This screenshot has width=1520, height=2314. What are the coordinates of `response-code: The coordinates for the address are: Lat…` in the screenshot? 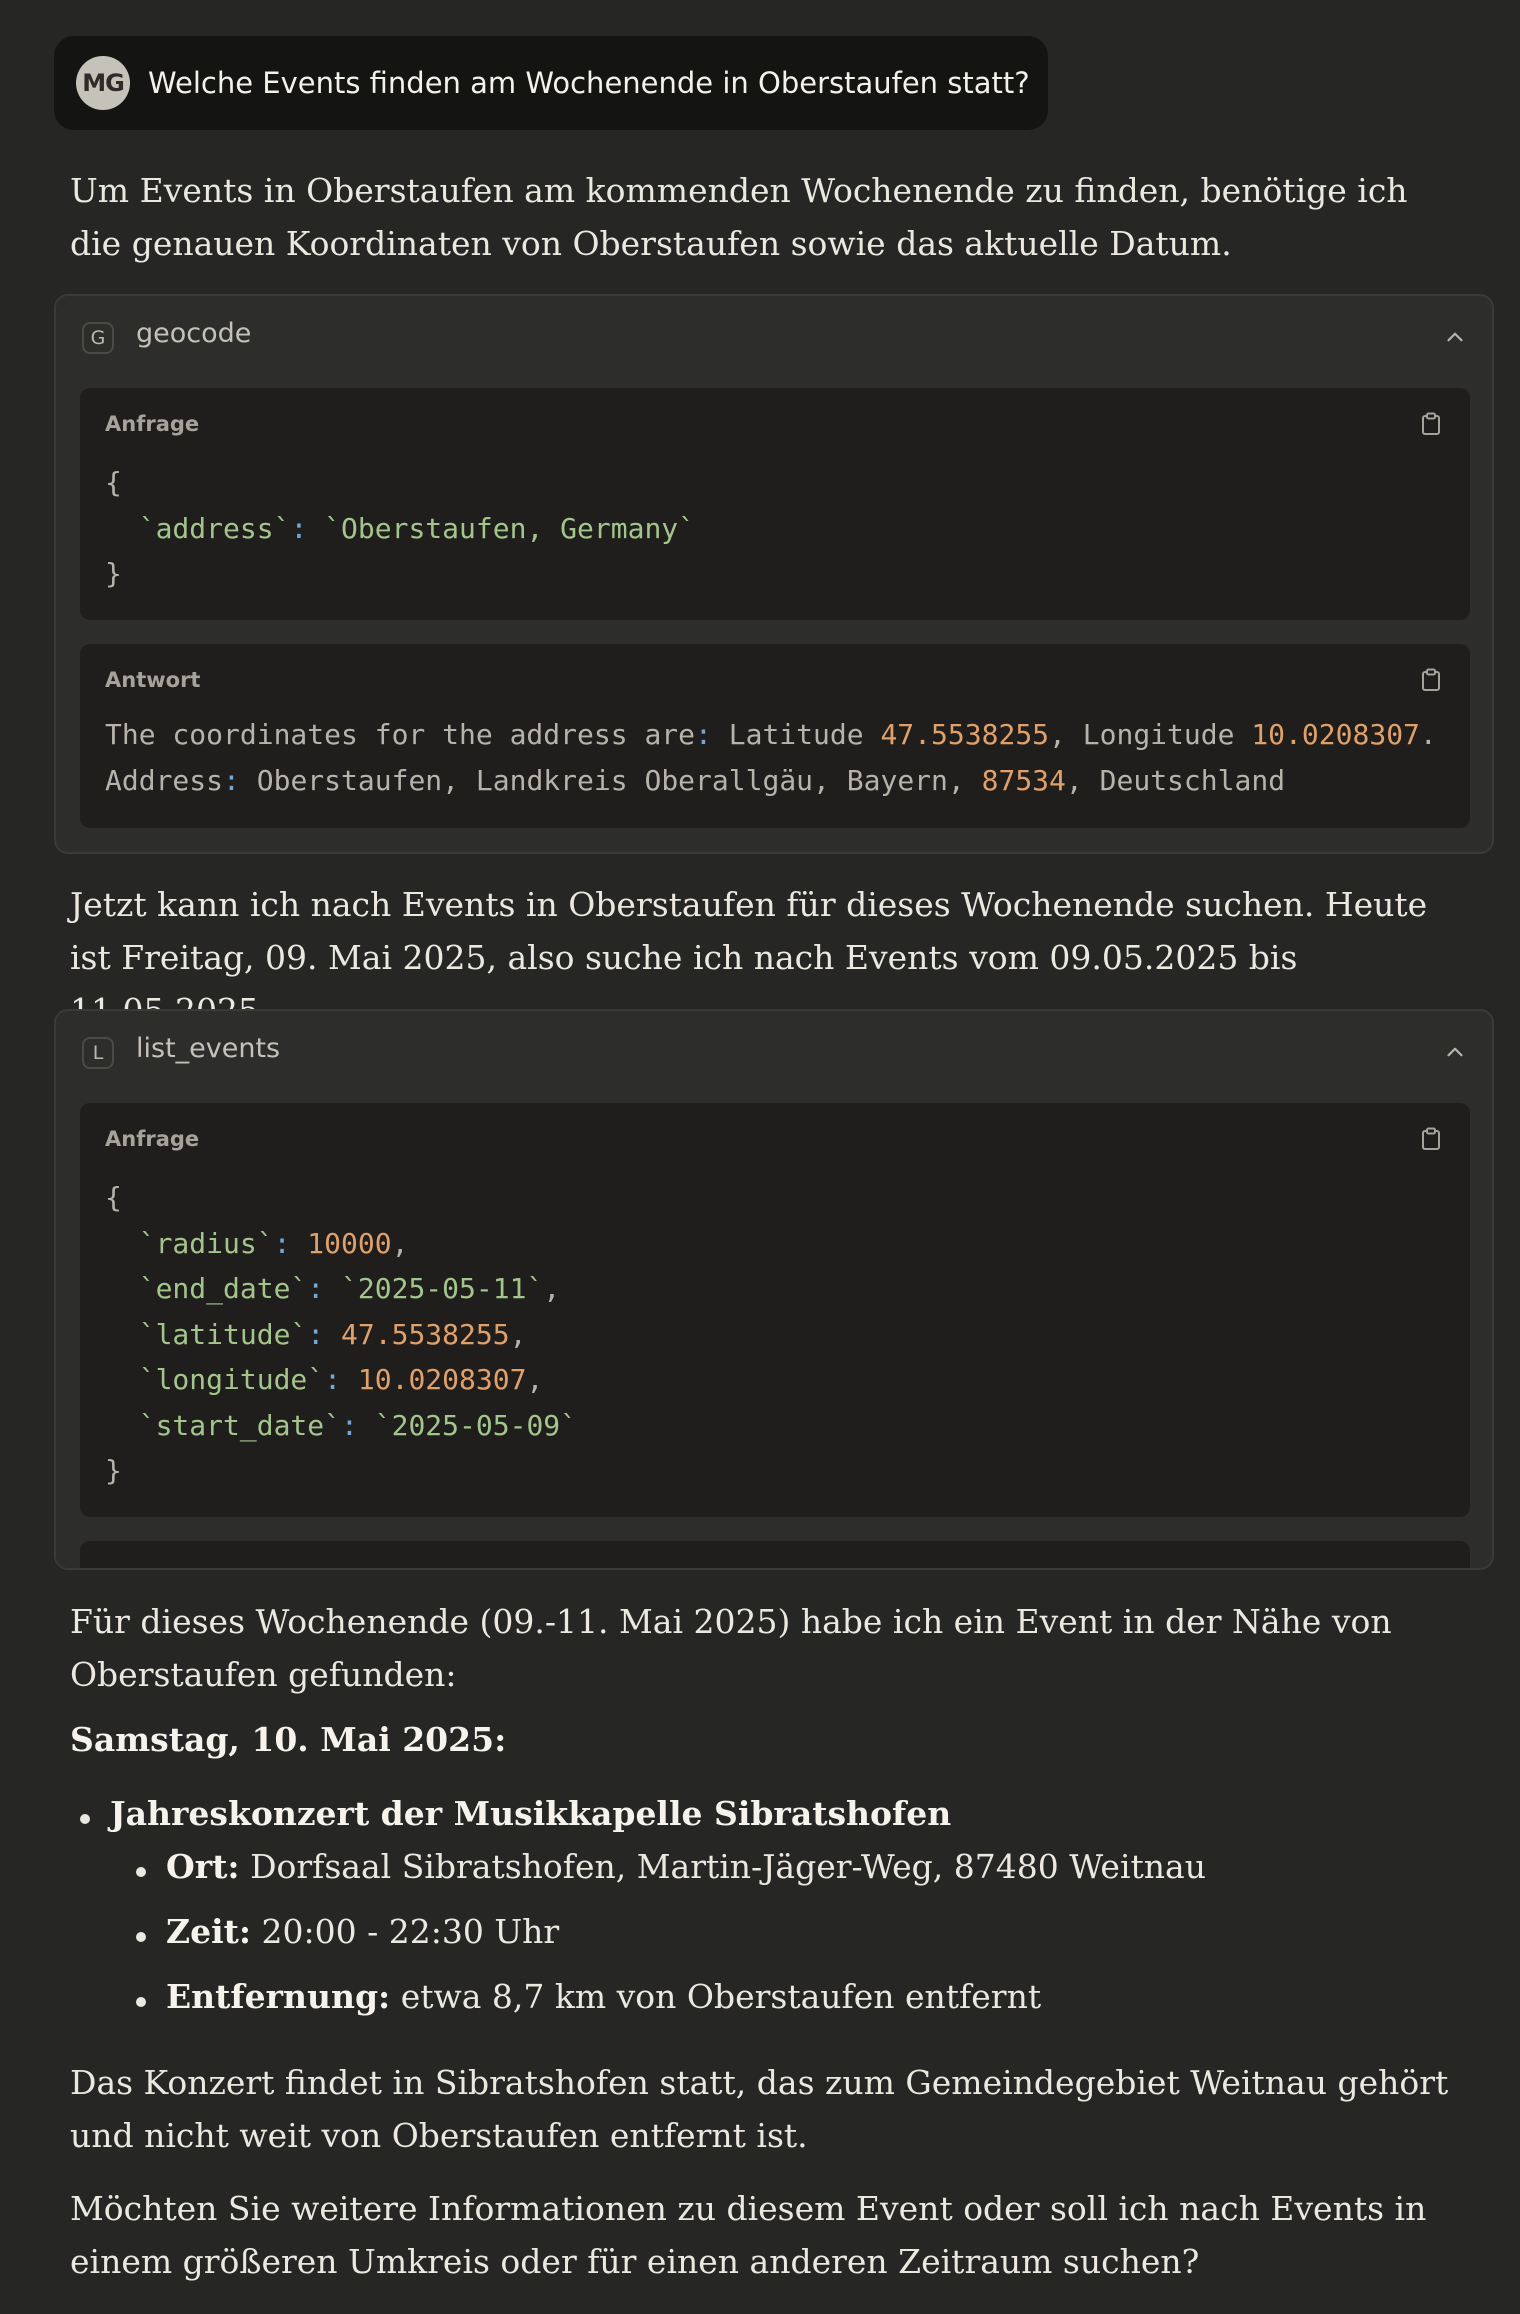 It's located at (771, 757).